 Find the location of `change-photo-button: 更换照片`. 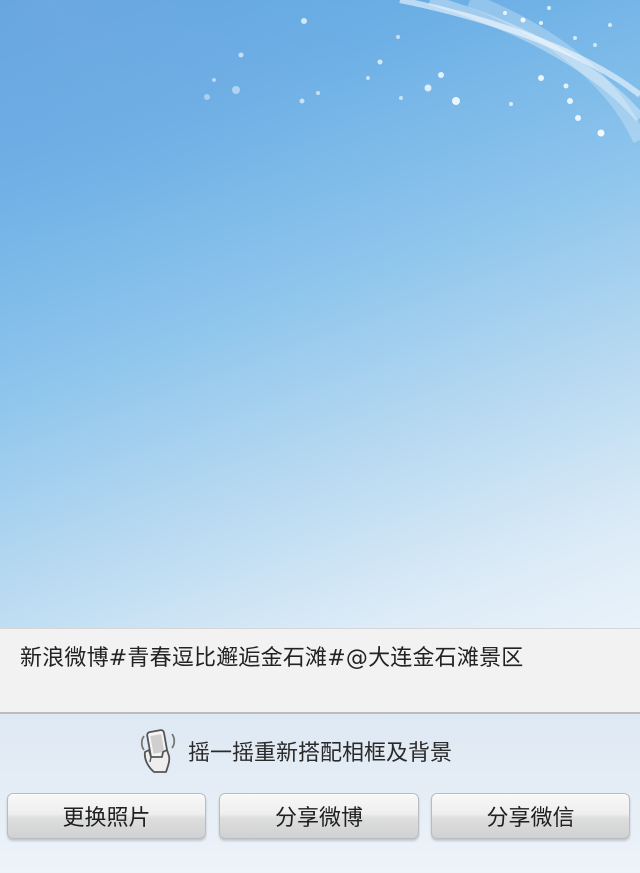

change-photo-button: 更换照片 is located at coordinates (106, 816).